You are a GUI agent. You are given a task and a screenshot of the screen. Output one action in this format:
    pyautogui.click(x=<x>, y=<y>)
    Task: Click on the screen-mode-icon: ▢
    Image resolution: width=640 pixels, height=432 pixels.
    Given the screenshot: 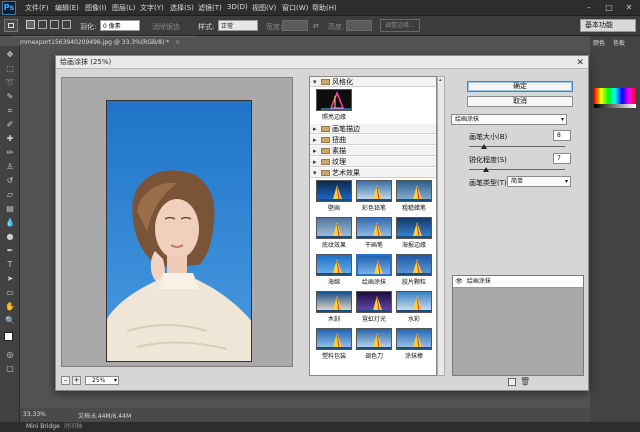 What is the action you would take?
    pyautogui.click(x=10, y=369)
    